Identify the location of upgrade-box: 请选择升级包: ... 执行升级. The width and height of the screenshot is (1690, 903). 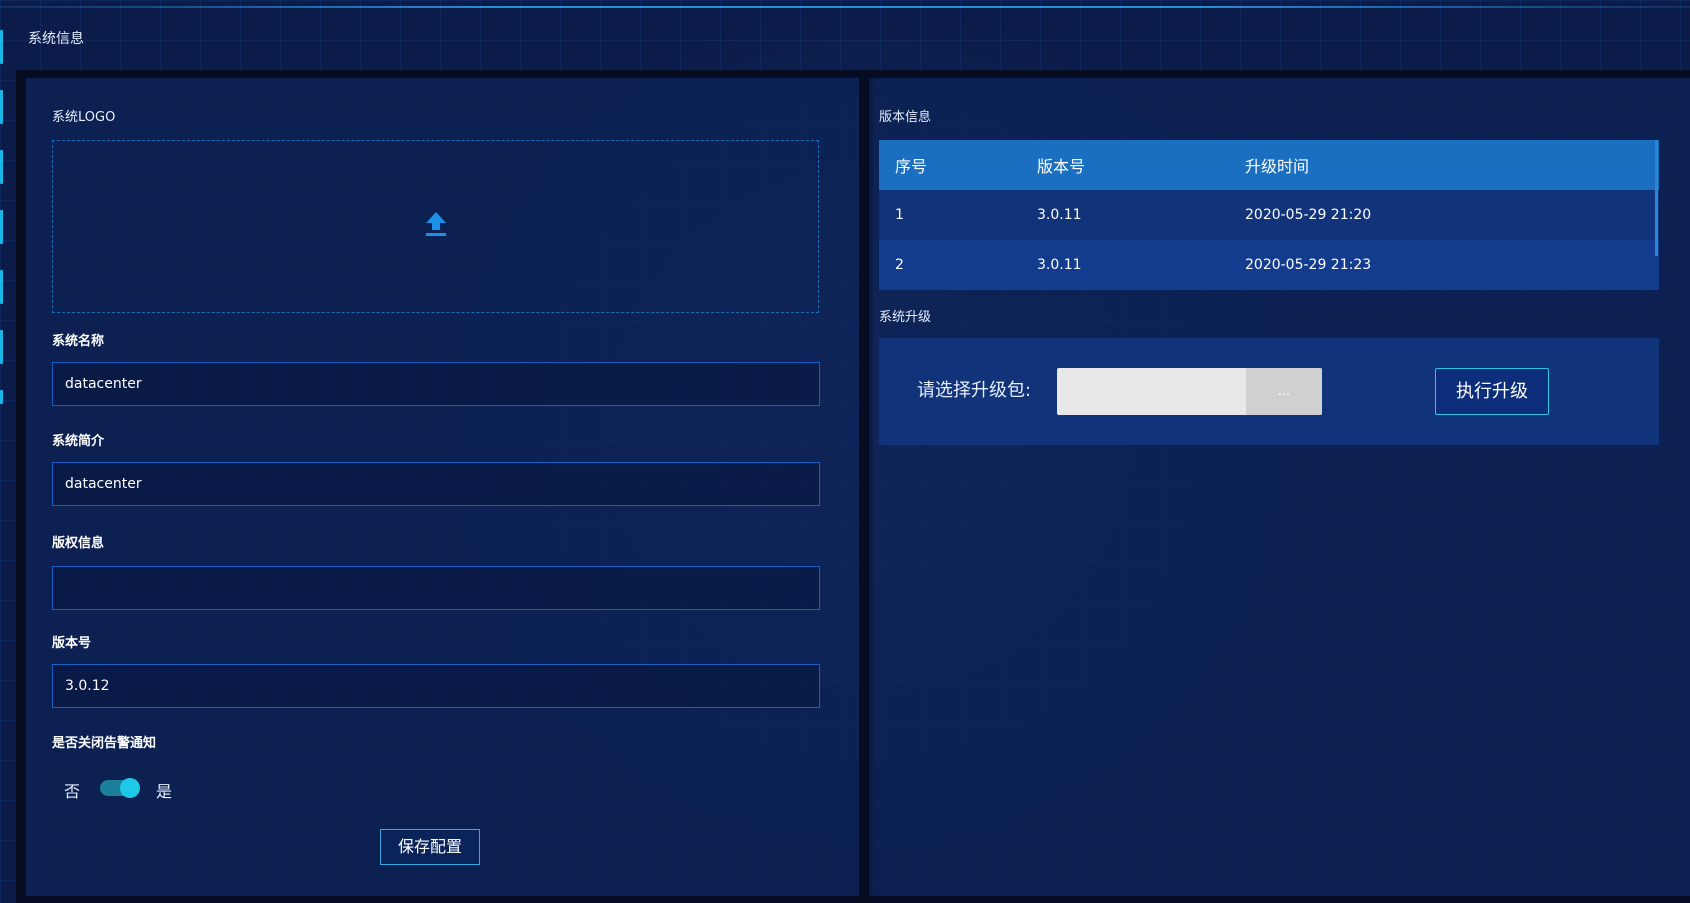
(1269, 391).